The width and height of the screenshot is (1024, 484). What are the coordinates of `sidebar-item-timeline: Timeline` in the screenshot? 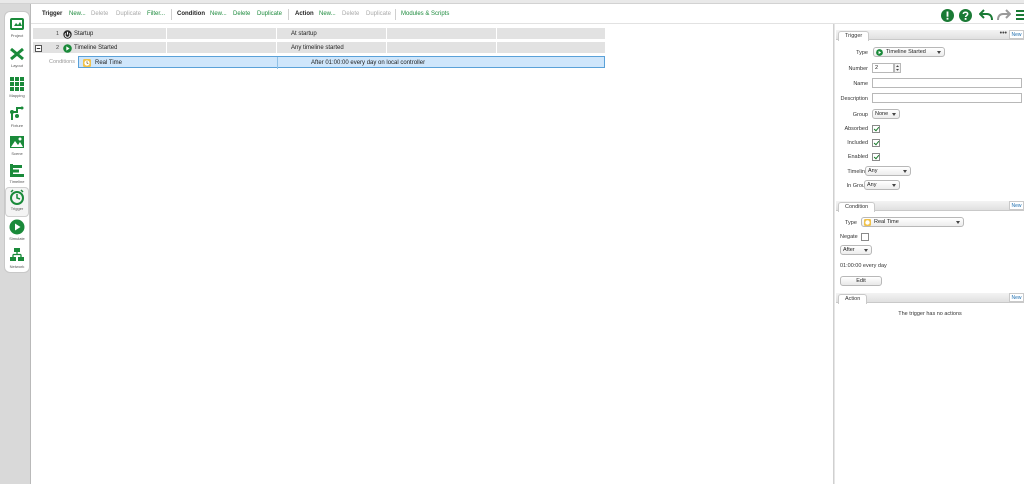 It's located at (17, 175).